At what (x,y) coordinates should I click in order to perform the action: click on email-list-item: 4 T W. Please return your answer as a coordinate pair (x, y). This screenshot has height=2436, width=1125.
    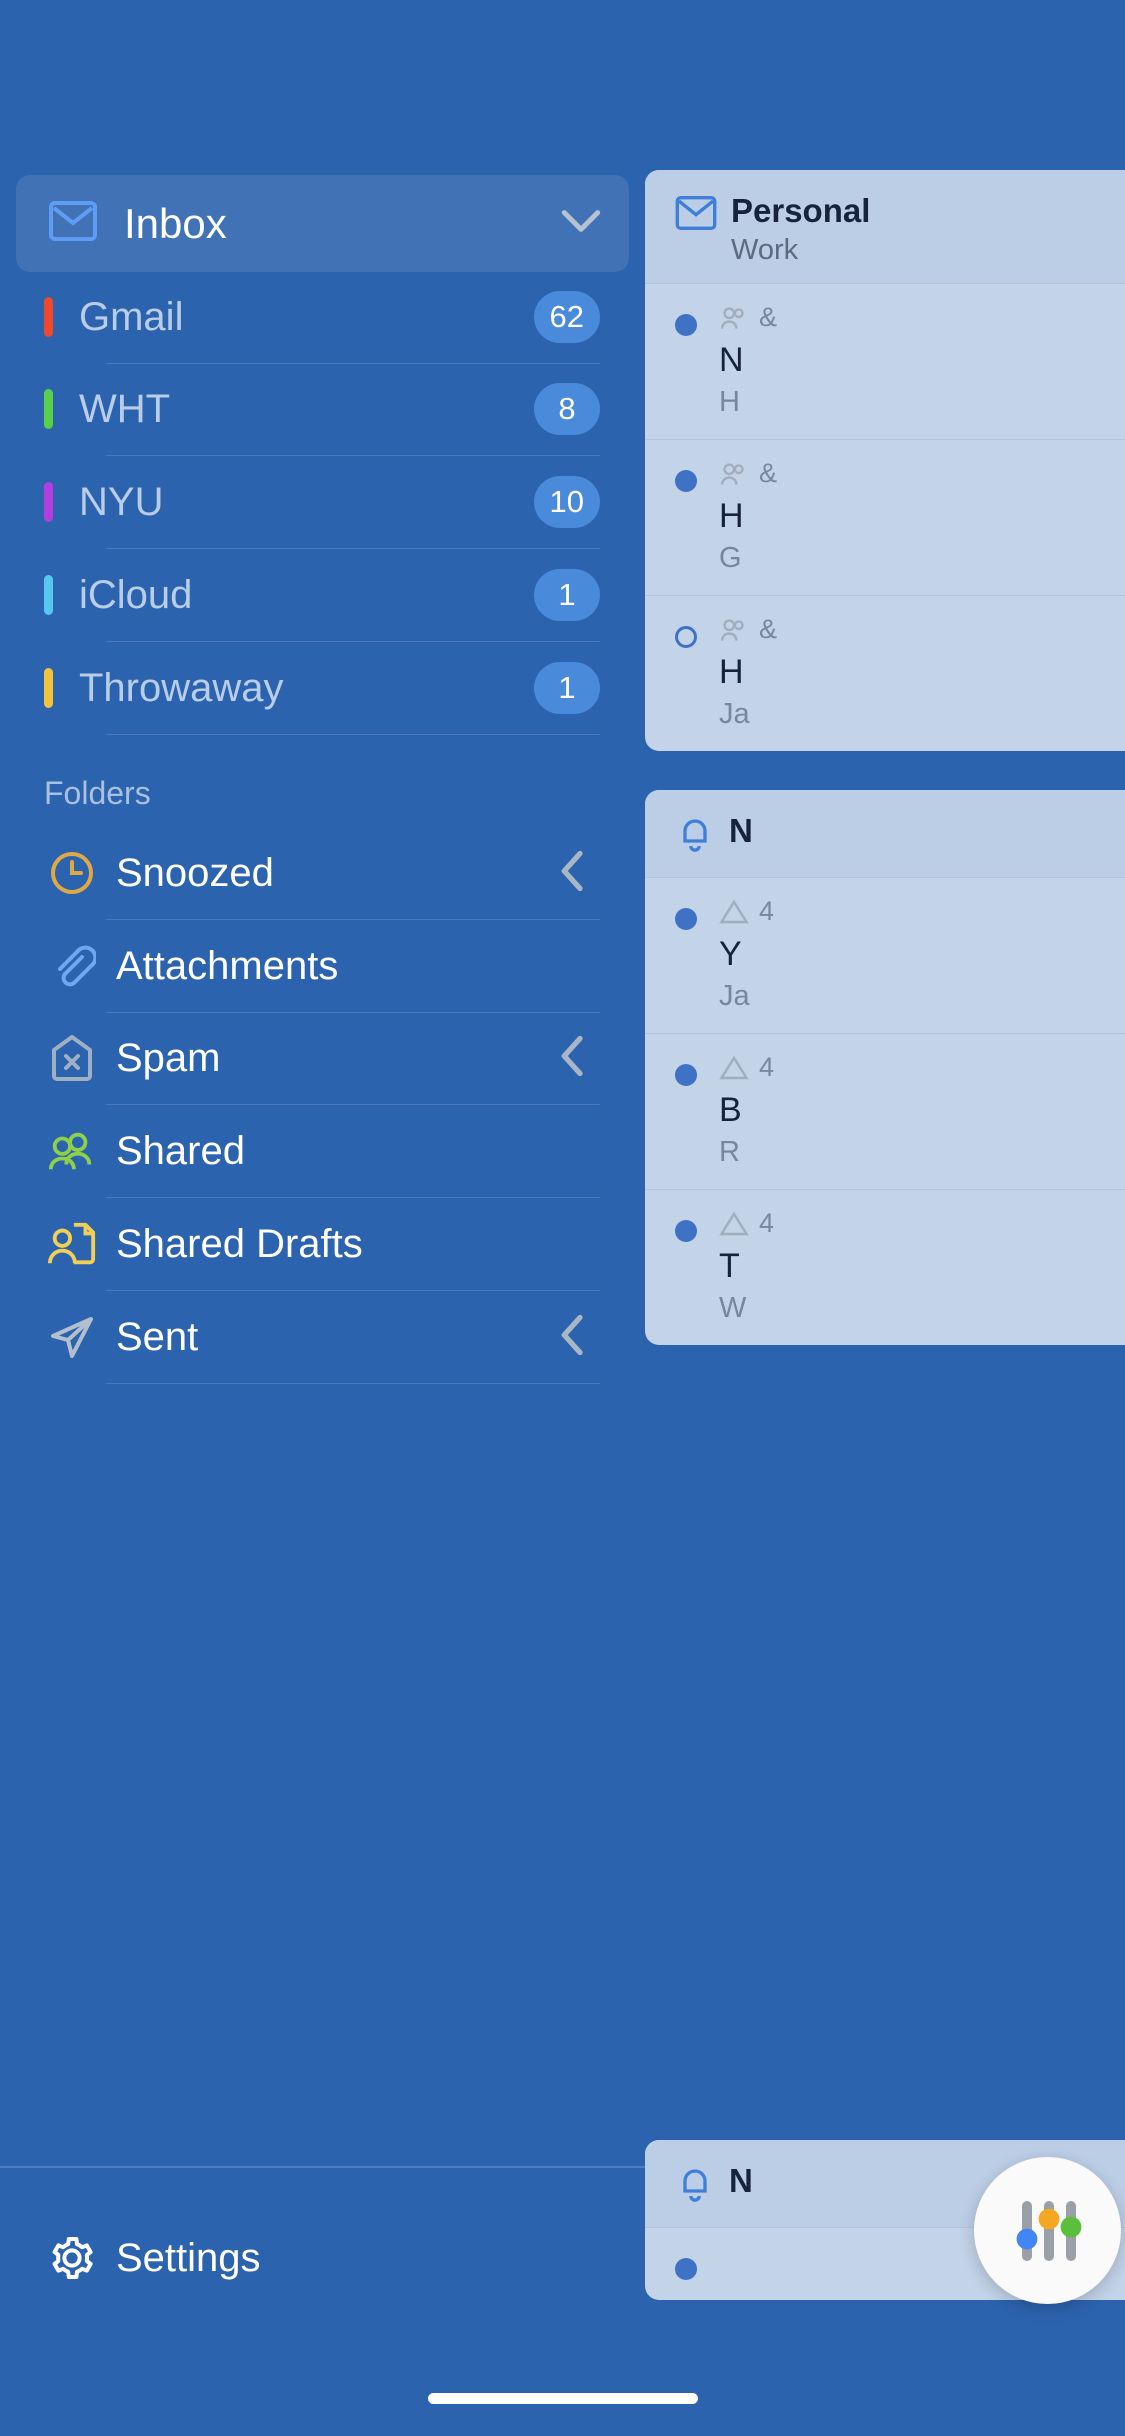
    Looking at the image, I should click on (885, 1267).